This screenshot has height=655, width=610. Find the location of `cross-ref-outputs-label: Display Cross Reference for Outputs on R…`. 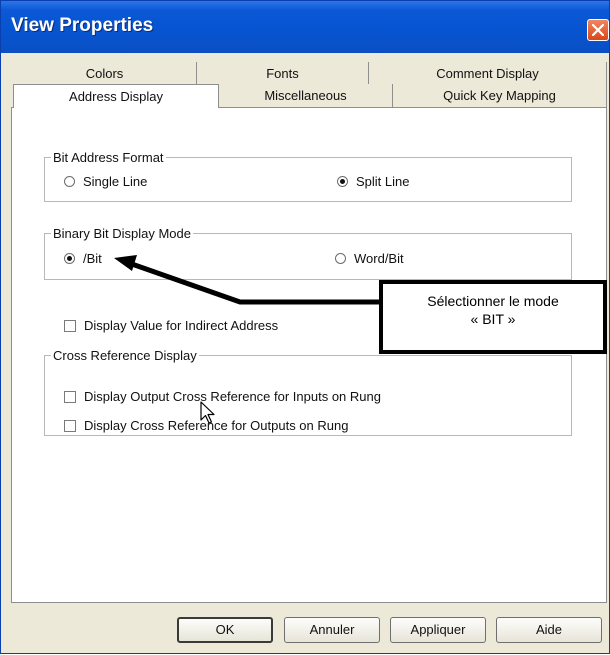

cross-ref-outputs-label: Display Cross Reference for Outputs on R… is located at coordinates (216, 425).